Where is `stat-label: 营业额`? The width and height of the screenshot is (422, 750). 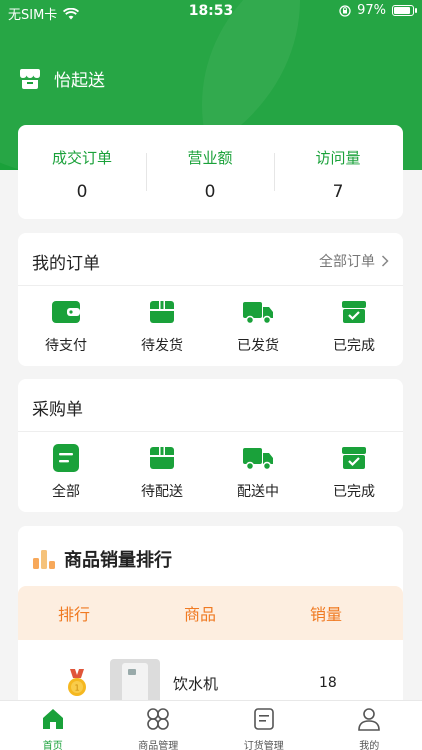 stat-label: 营业额 is located at coordinates (210, 158).